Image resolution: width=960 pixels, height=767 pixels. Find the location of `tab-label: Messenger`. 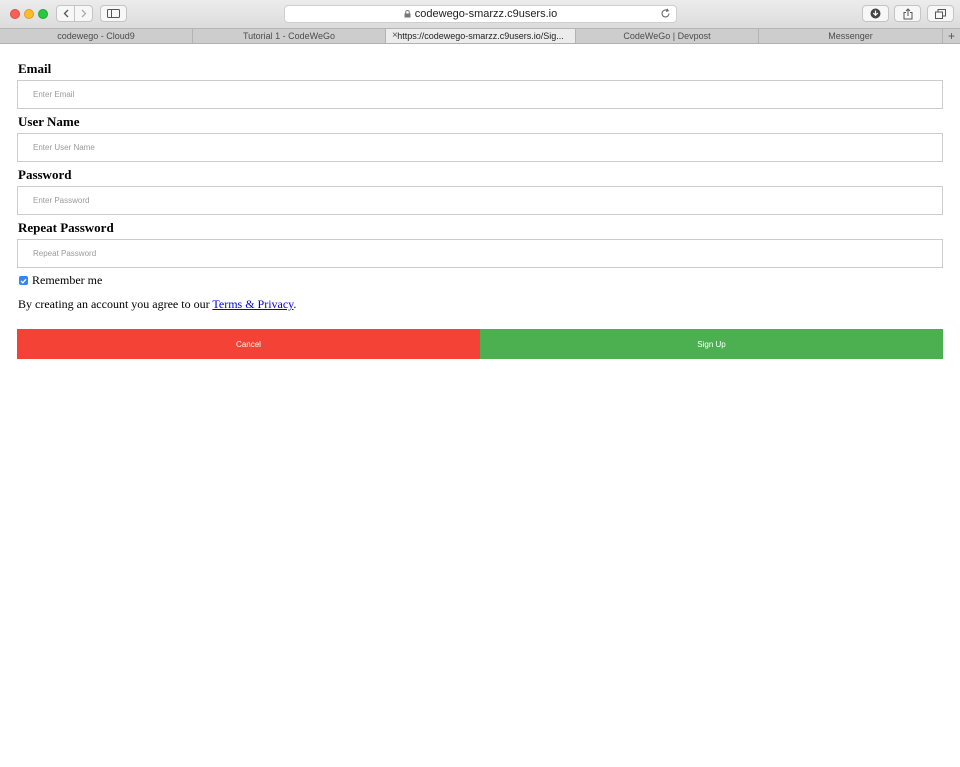

tab-label: Messenger is located at coordinates (850, 36).